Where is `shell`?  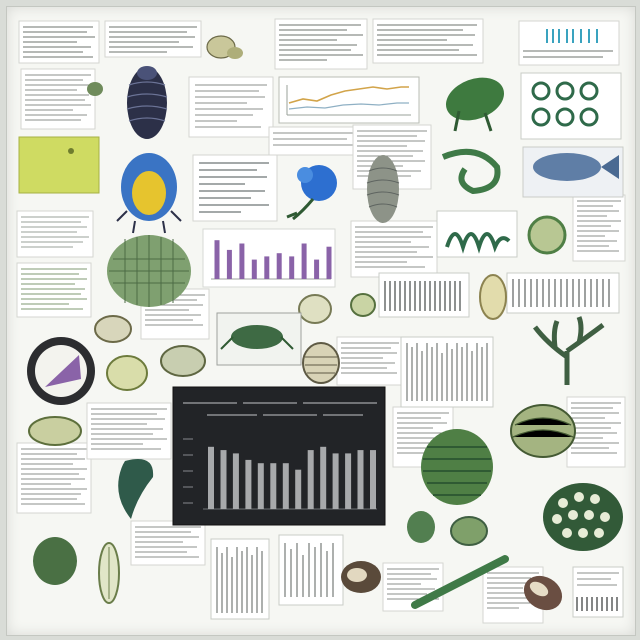 shell is located at coordinates (113, 329).